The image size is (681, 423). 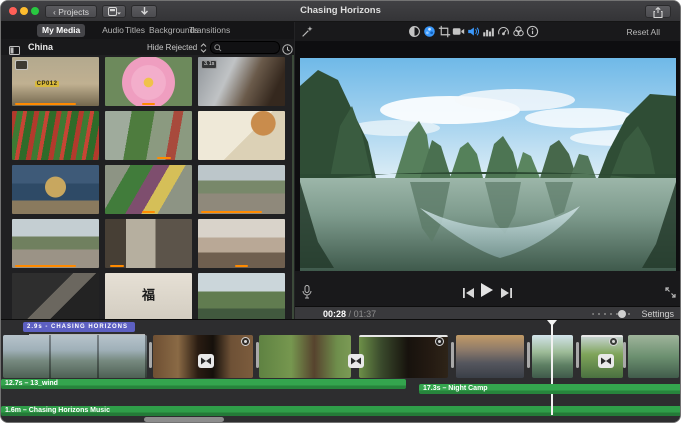 What do you see at coordinates (622, 313) in the screenshot?
I see `zoom-slider-thumb` at bounding box center [622, 313].